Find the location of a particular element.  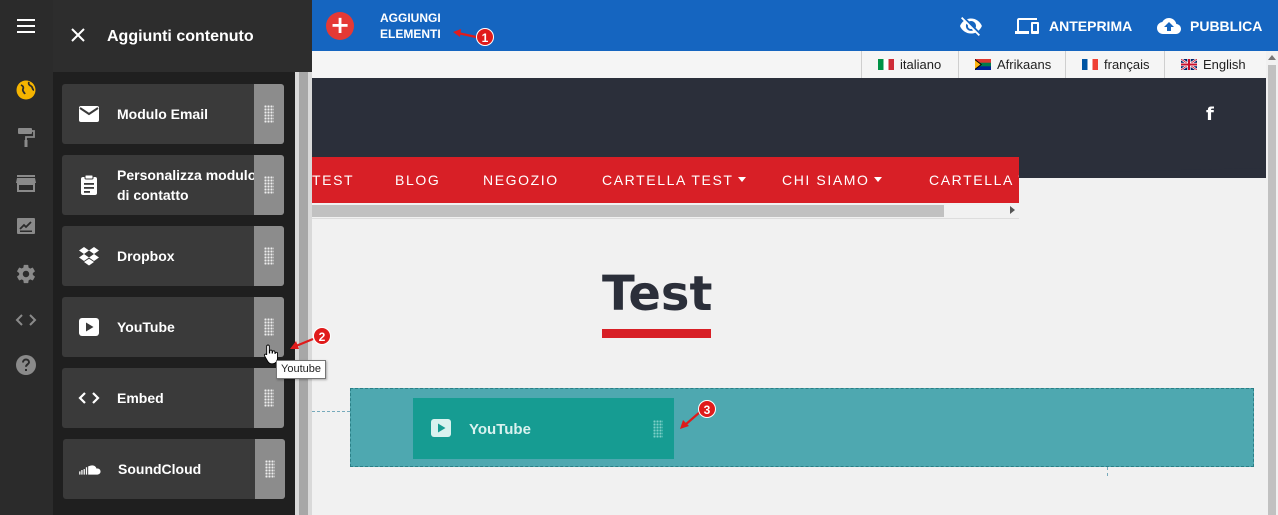

block-label: Dropbox is located at coordinates (146, 256).